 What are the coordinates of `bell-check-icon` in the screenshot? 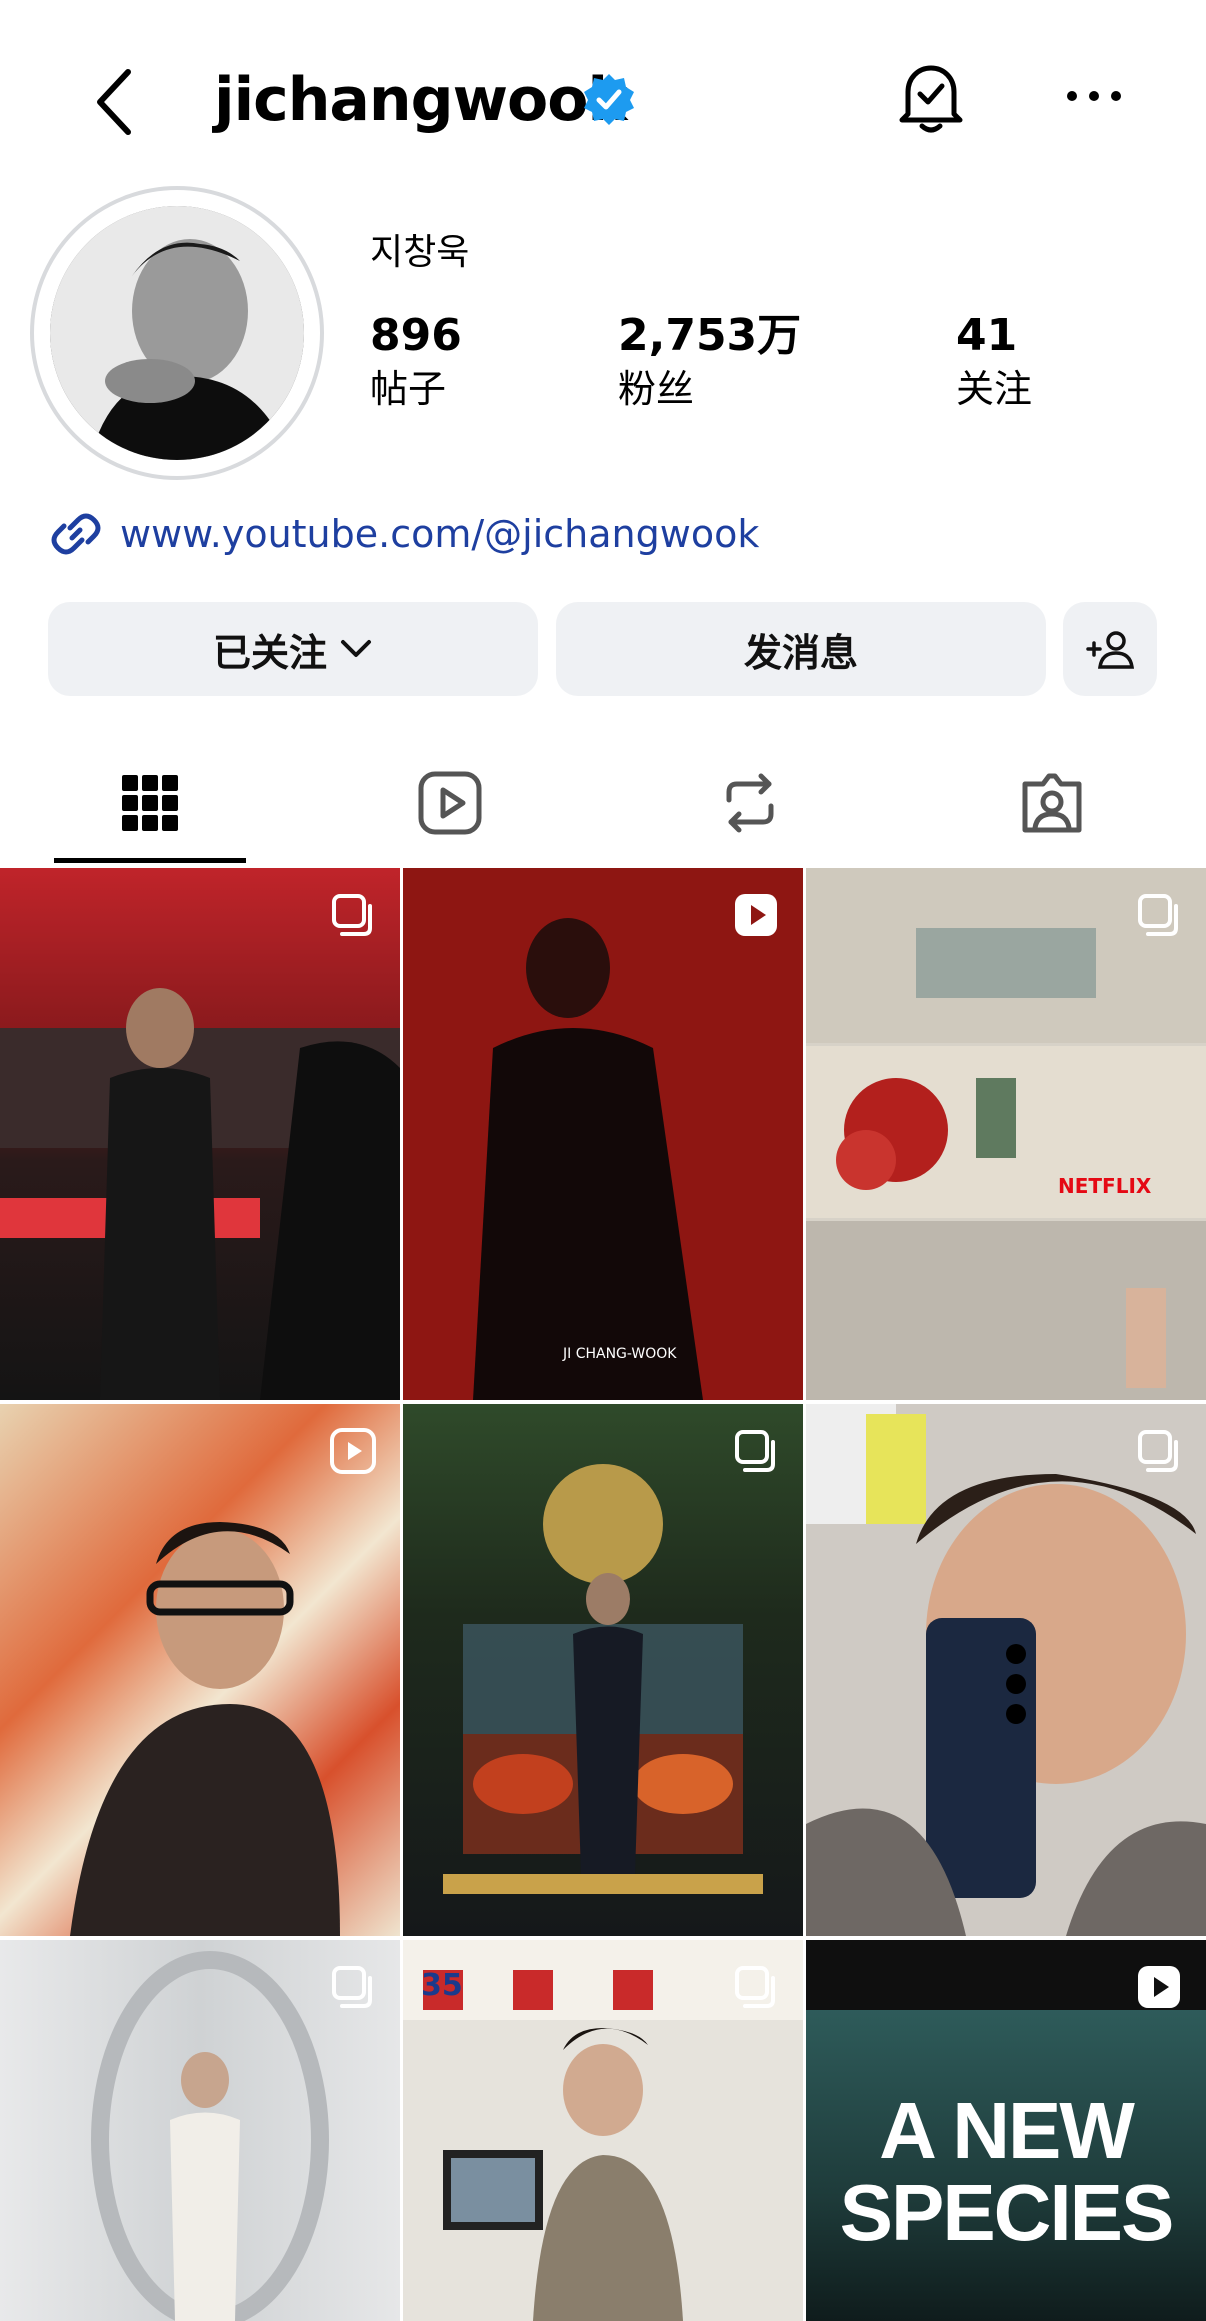 It's located at (931, 99).